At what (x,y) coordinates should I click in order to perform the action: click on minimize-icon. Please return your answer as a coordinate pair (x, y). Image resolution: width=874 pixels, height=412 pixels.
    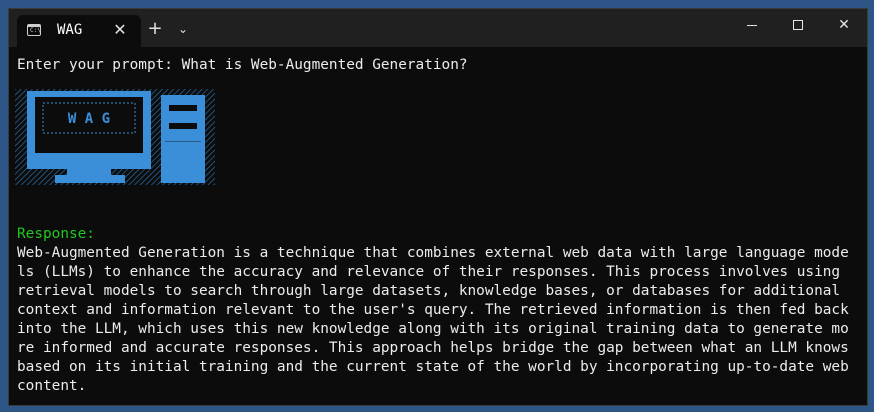
    Looking at the image, I should click on (752, 25).